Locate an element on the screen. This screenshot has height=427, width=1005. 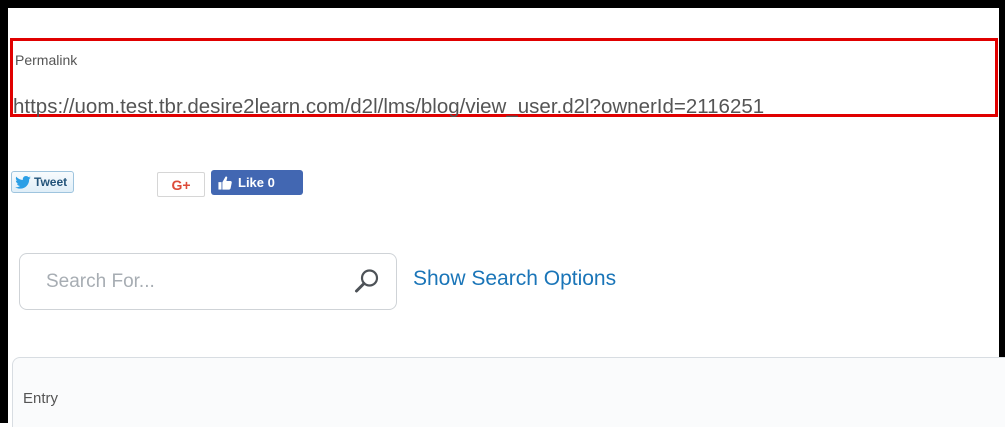
tweet-button: Tweet is located at coordinates (43, 182).